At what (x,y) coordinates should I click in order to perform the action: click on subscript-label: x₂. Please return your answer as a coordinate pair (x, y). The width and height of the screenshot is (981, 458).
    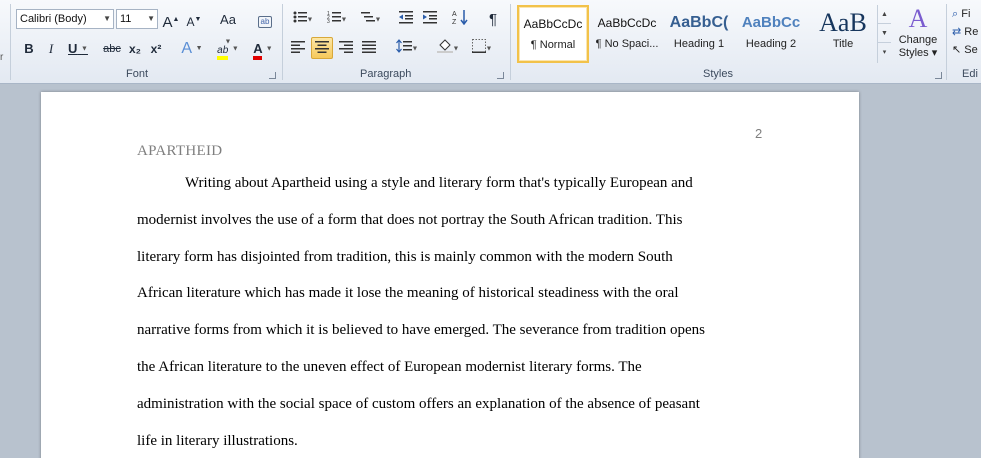
    Looking at the image, I should click on (134, 49).